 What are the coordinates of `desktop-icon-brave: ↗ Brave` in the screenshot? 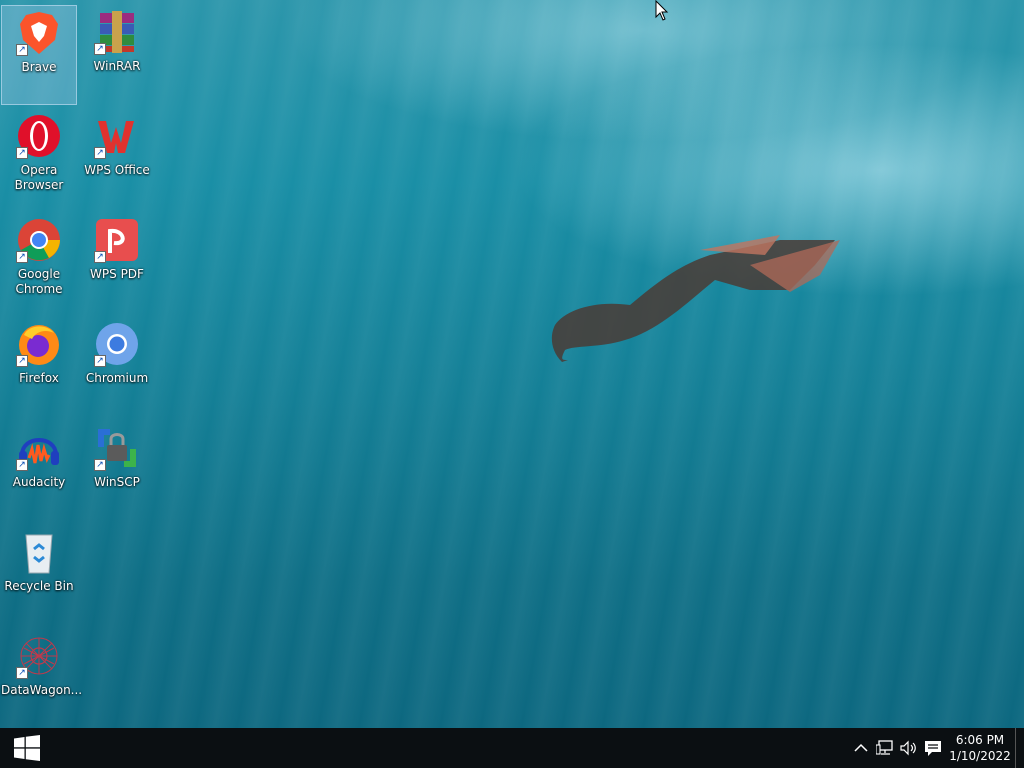 It's located at (39, 55).